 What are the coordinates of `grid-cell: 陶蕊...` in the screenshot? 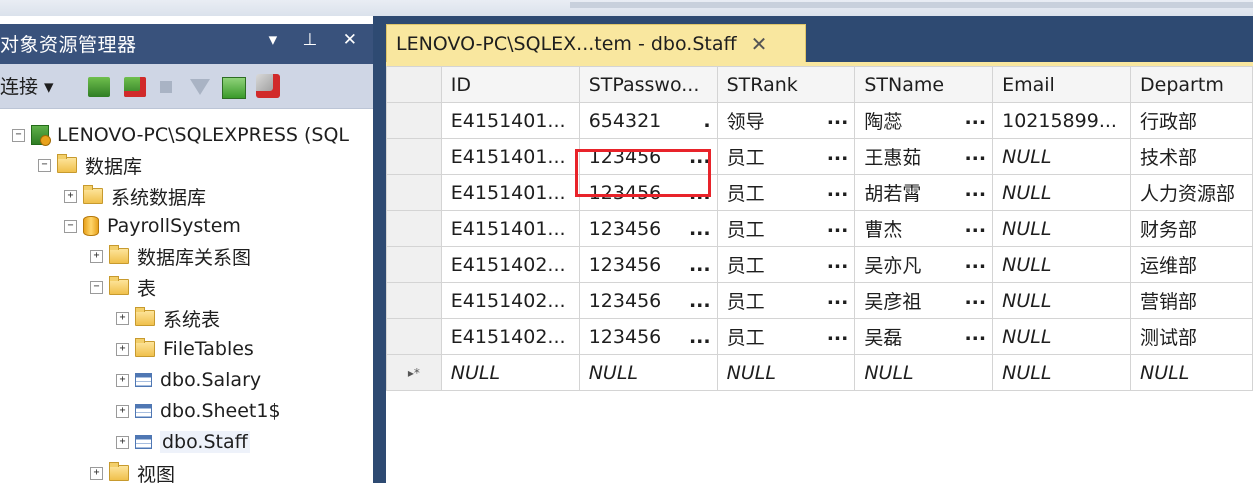 It's located at (924, 120).